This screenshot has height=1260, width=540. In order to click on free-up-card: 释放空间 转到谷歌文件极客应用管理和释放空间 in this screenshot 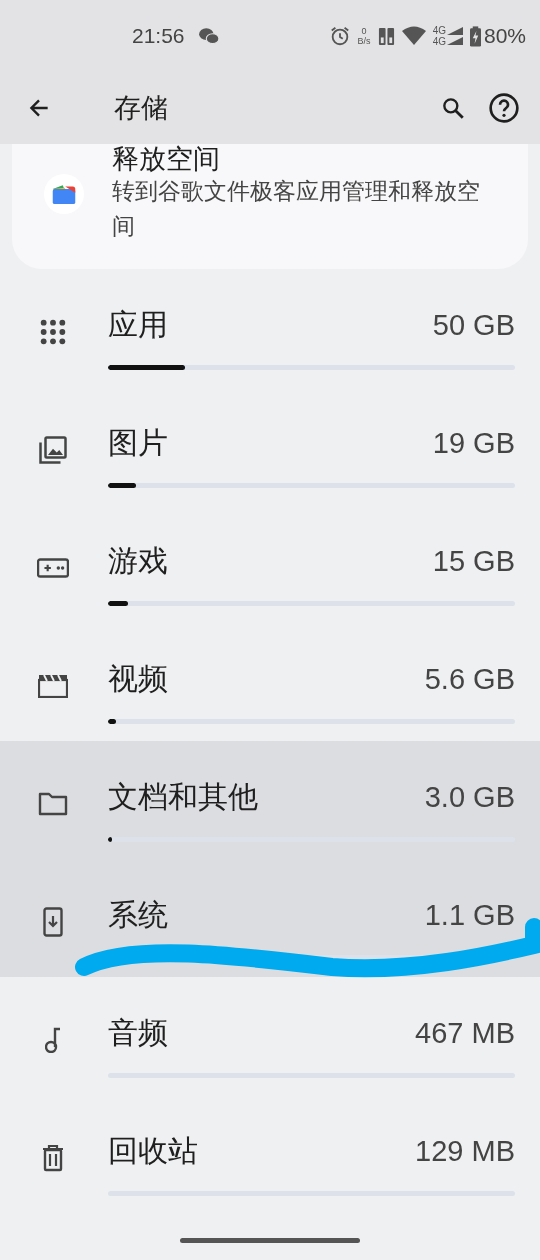, I will do `click(270, 206)`.